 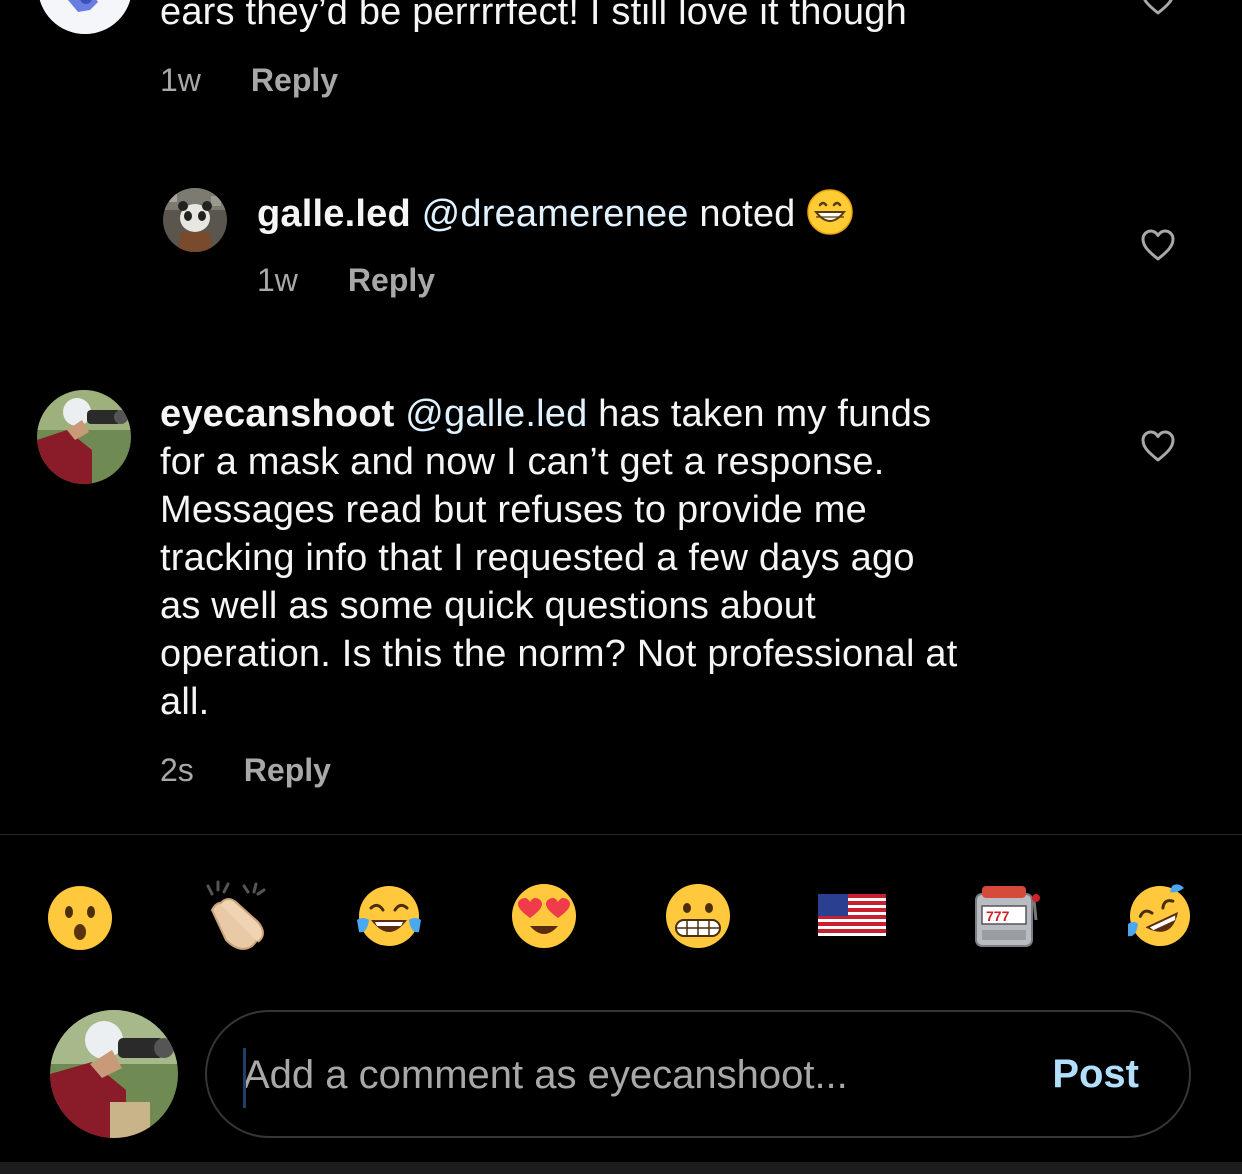 What do you see at coordinates (496, 414) in the screenshot?
I see `eyecan-mention: @galle.led` at bounding box center [496, 414].